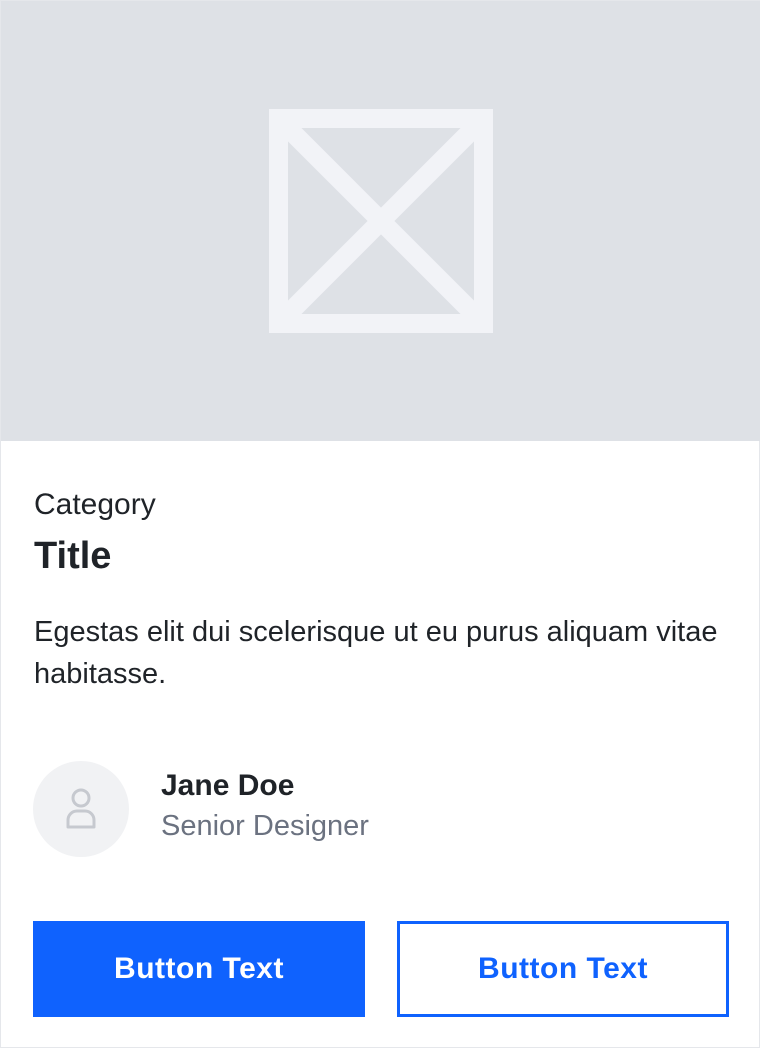 The image size is (760, 1048). What do you see at coordinates (199, 969) in the screenshot?
I see `primary-button: Button Text` at bounding box center [199, 969].